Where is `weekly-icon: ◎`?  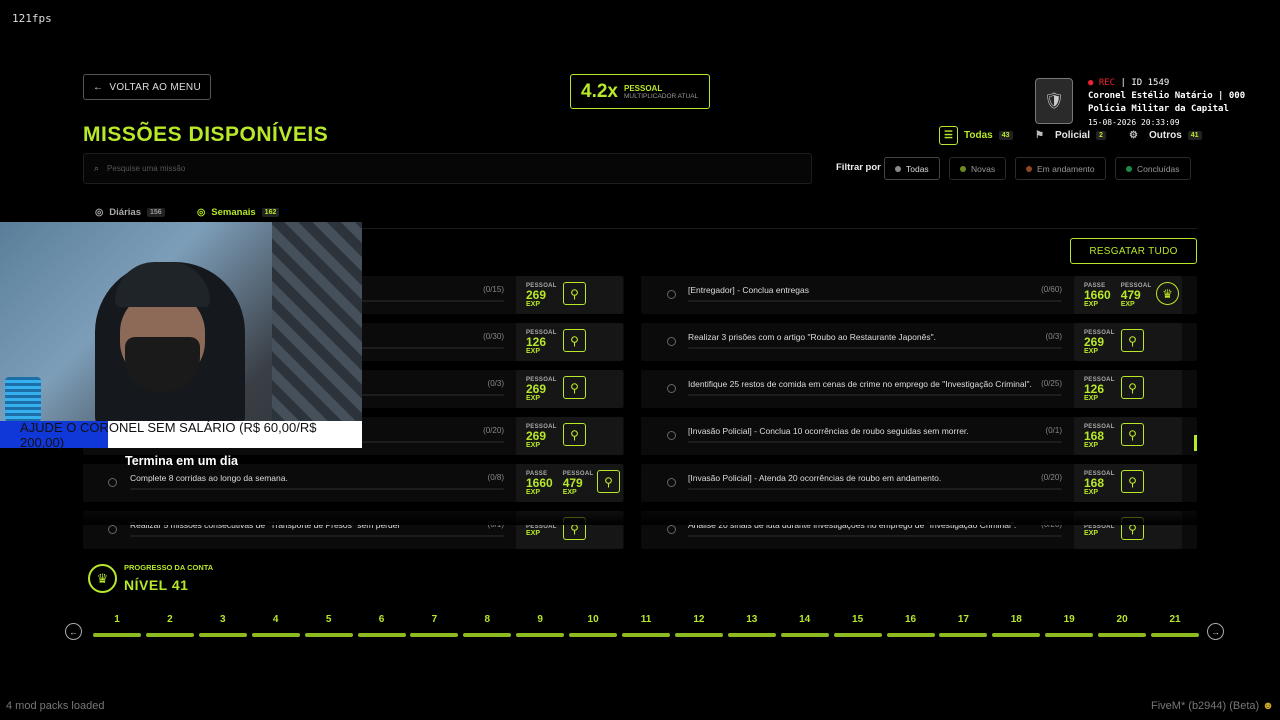 weekly-icon: ◎ is located at coordinates (201, 212).